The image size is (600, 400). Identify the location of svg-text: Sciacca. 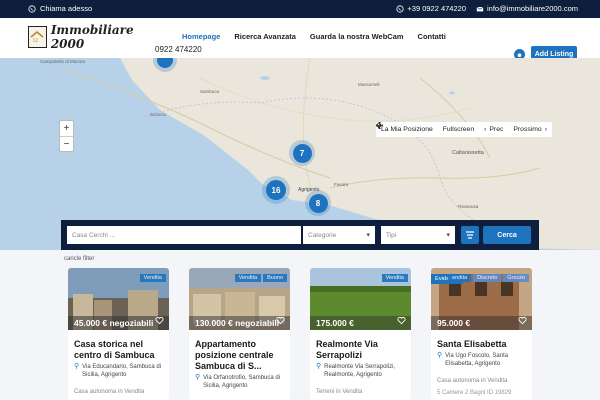
(158, 114).